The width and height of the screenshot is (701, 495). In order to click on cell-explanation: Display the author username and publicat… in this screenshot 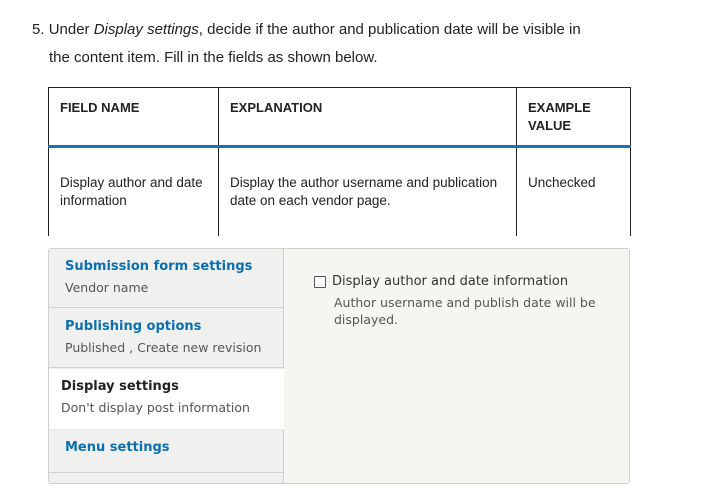, I will do `click(367, 191)`.